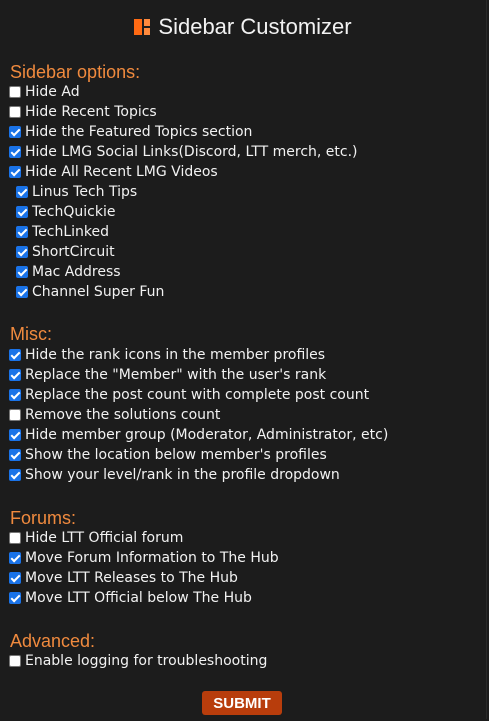 Image resolution: width=489 pixels, height=721 pixels. Describe the element at coordinates (142, 27) in the screenshot. I see `ltt-logo-icon` at that location.